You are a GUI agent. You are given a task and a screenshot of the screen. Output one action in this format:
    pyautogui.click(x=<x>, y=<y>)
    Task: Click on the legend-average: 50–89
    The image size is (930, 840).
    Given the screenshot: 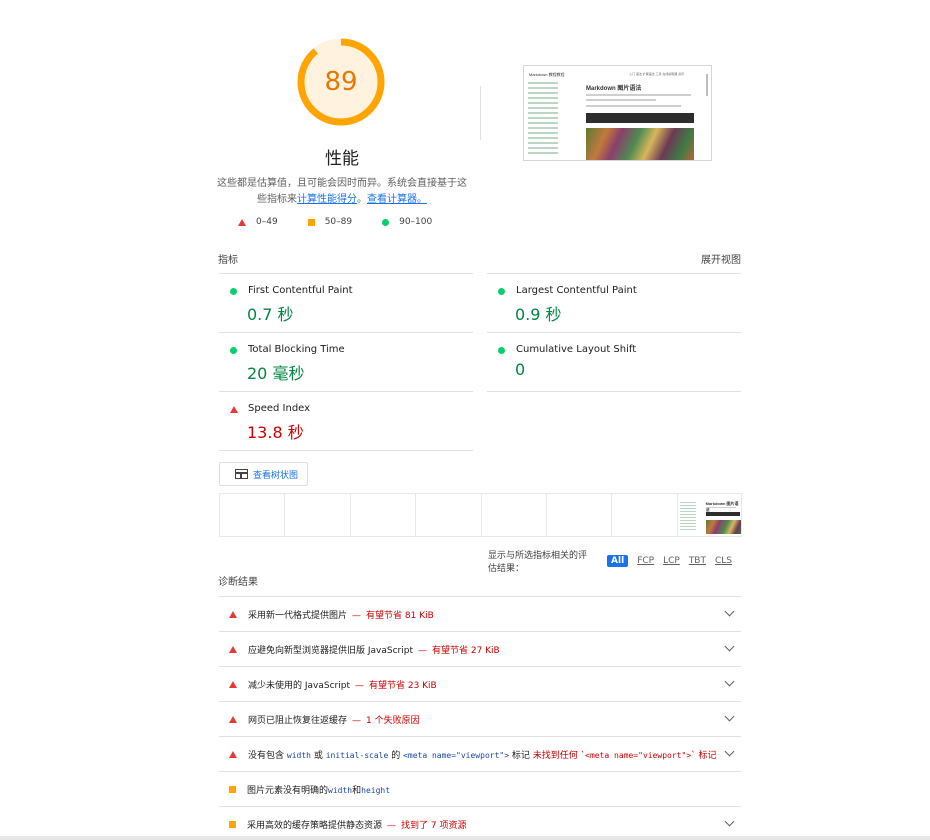 What is the action you would take?
    pyautogui.click(x=329, y=222)
    